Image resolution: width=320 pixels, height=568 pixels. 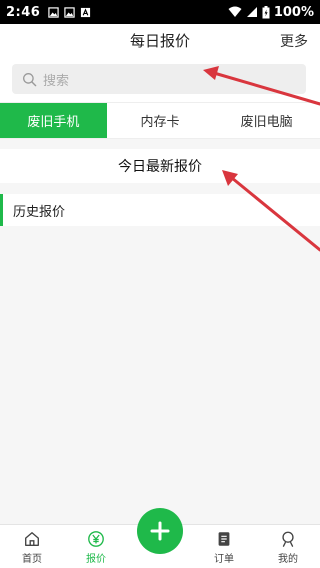 What do you see at coordinates (23, 12) in the screenshot?
I see `status-time: 2:46` at bounding box center [23, 12].